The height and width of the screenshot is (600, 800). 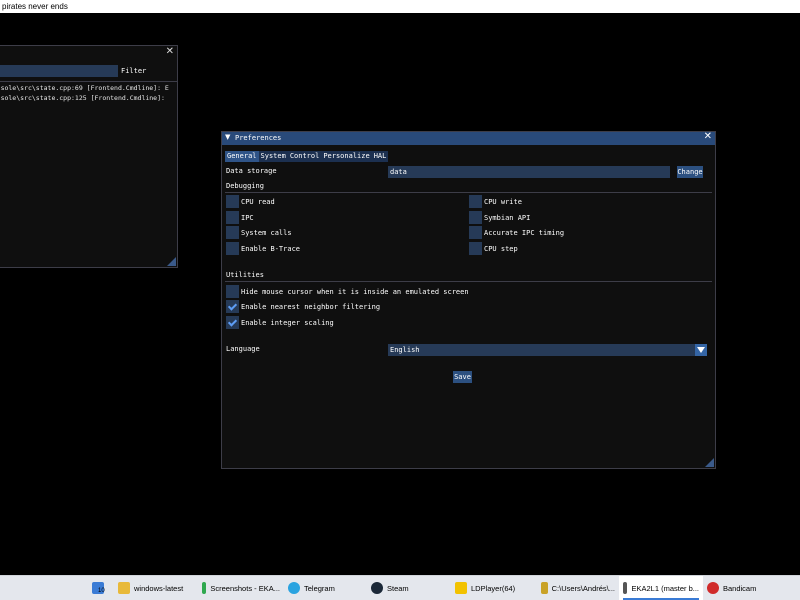 I want to click on data-storage-input: data, so click(x=529, y=172).